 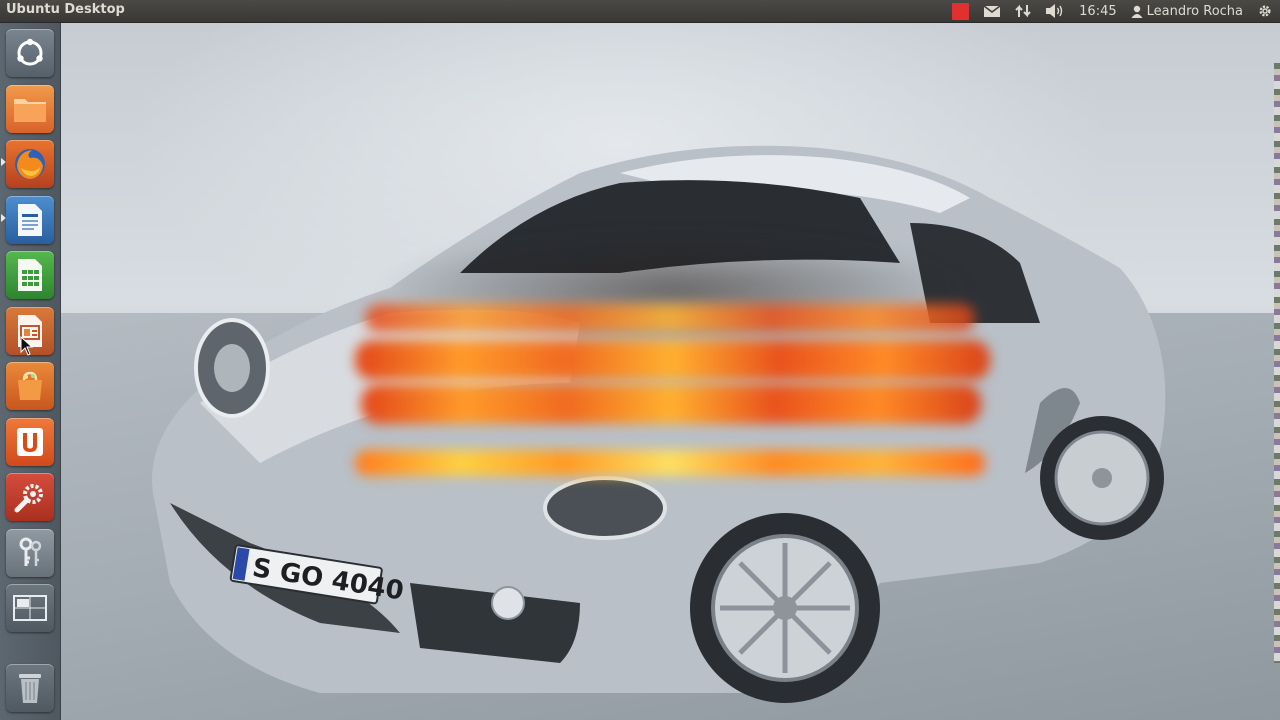 I want to click on ubuntu-one-icon, so click(x=30, y=442).